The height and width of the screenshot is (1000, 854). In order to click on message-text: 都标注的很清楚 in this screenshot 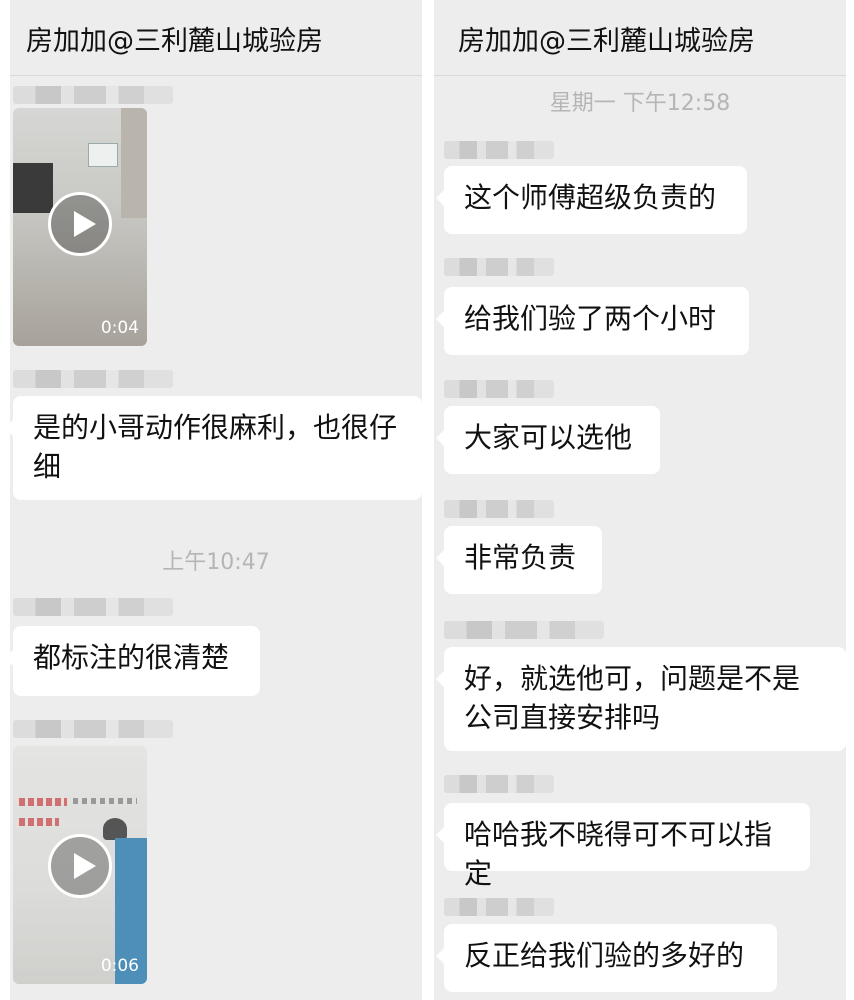, I will do `click(131, 657)`.